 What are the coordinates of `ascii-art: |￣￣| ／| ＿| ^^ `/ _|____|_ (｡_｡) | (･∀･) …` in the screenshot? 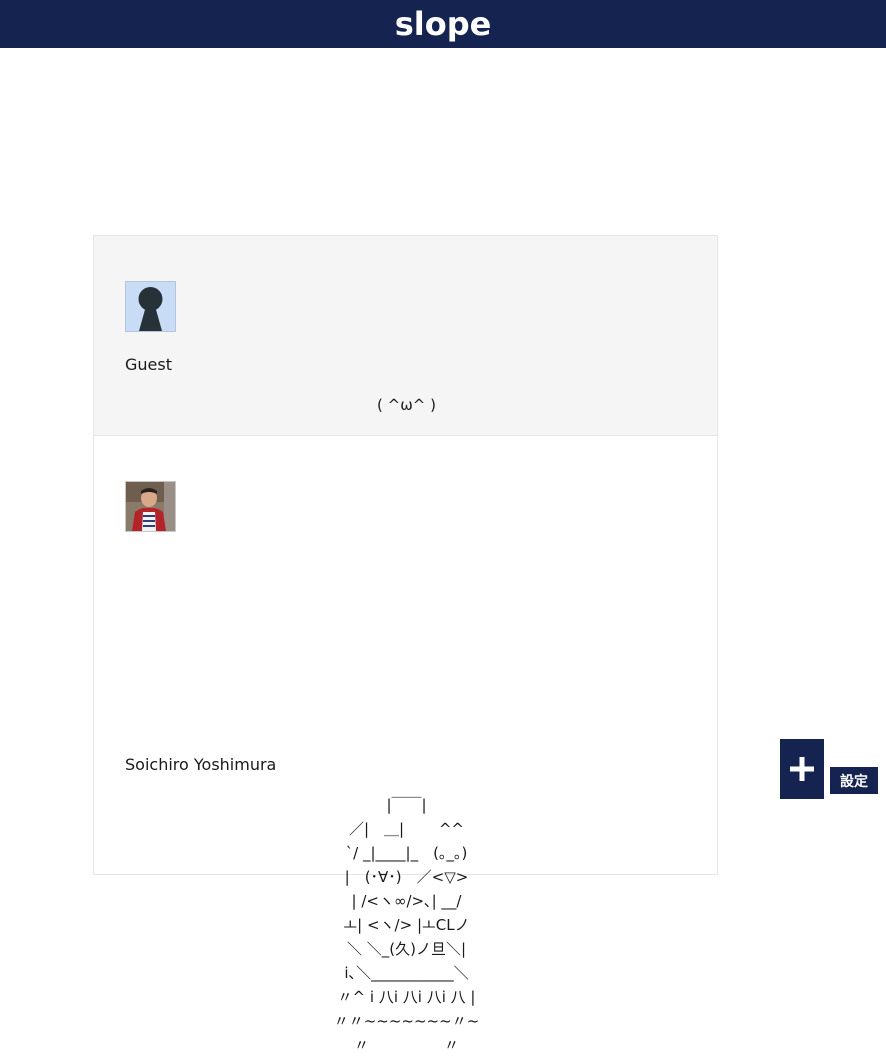 It's located at (406, 925).